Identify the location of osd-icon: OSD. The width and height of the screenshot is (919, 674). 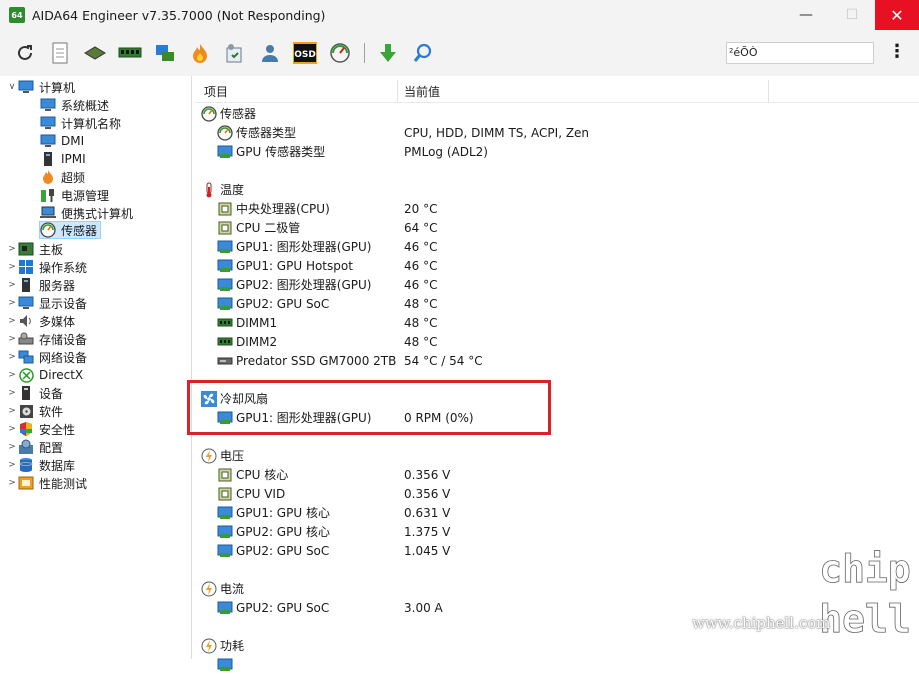
(305, 53).